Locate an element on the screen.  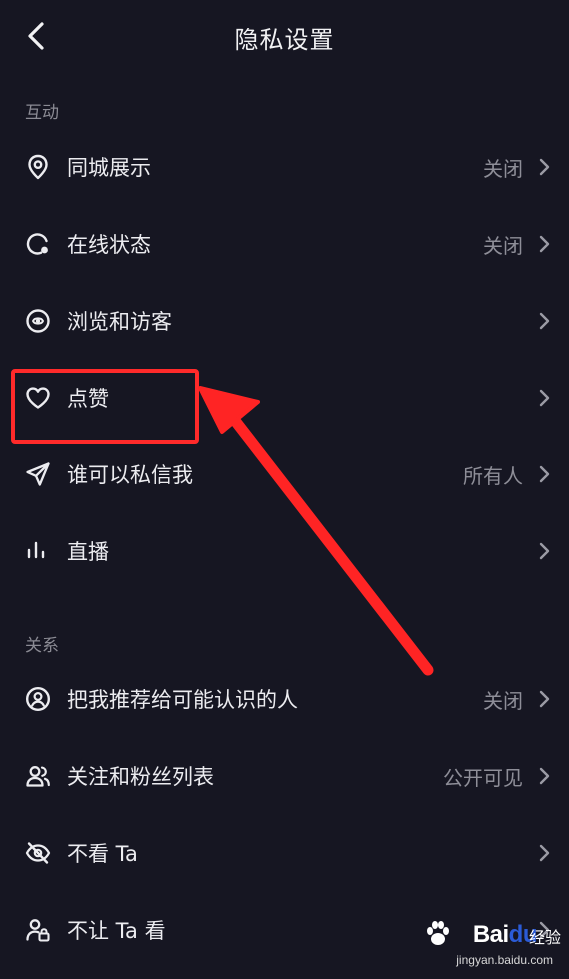
settings-row-label: 把我推荐给可能认识的人 is located at coordinates (182, 700).